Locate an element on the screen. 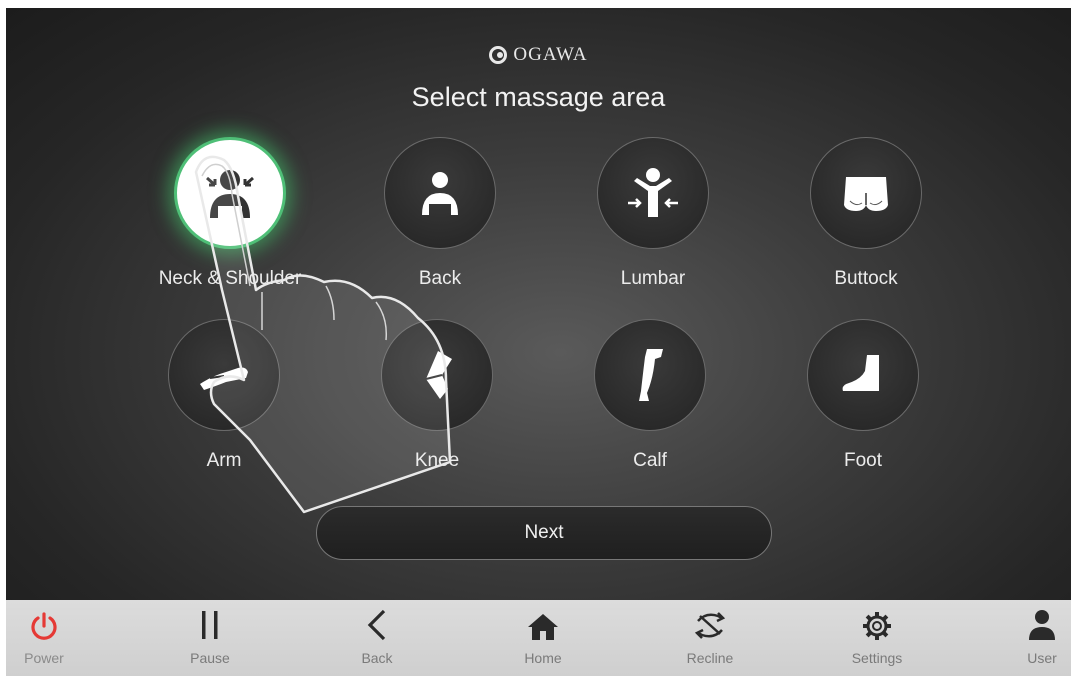 This screenshot has height=676, width=1073. area-buttock-button is located at coordinates (866, 193).